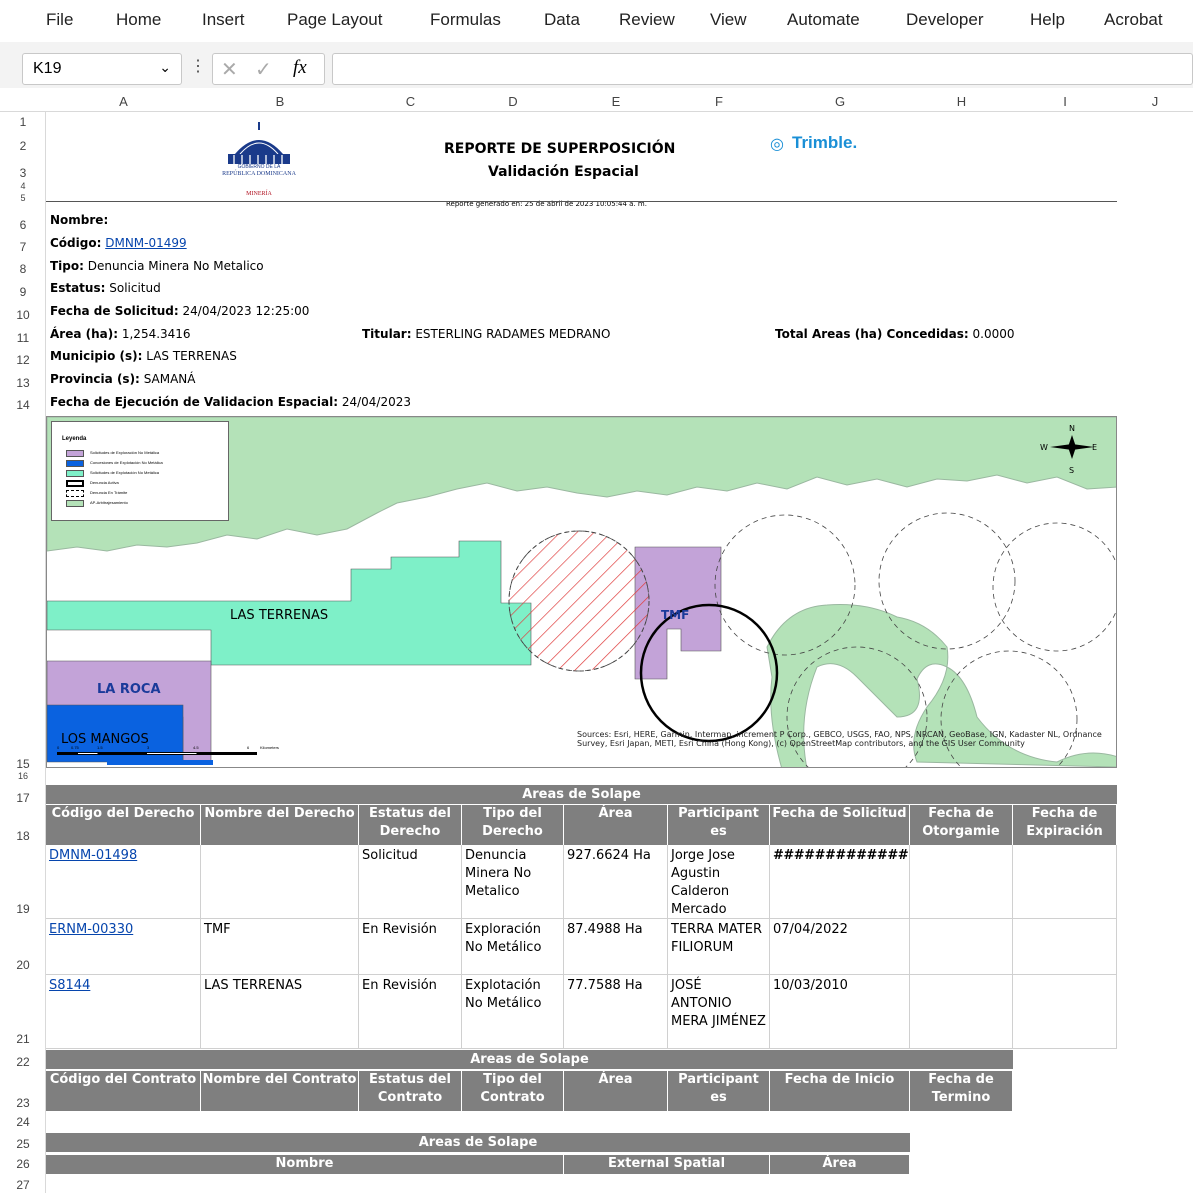  What do you see at coordinates (23, 1185) in the screenshot?
I see `row-header: 27` at bounding box center [23, 1185].